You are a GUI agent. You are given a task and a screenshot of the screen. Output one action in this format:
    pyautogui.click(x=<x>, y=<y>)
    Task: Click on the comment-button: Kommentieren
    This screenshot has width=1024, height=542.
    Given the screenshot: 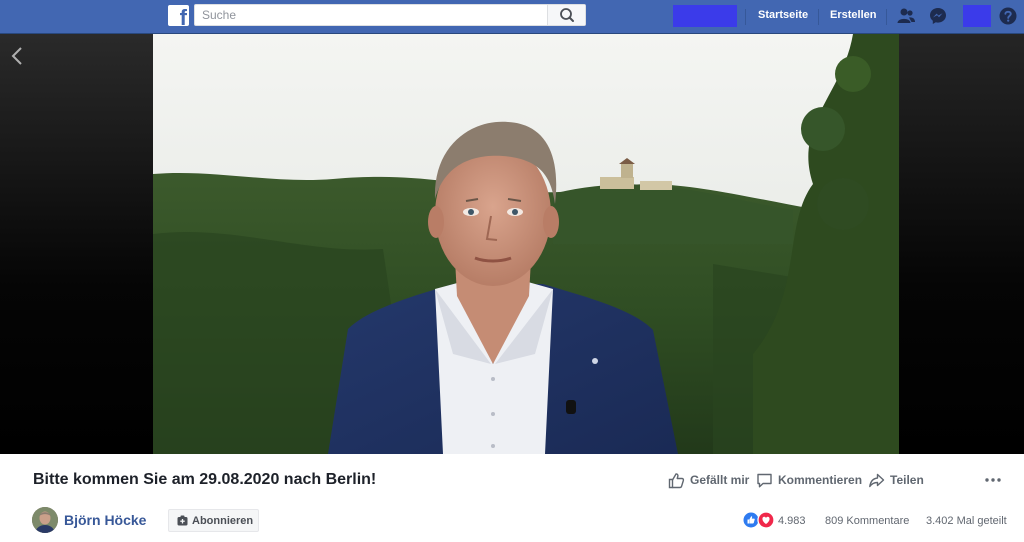 What is the action you would take?
    pyautogui.click(x=809, y=480)
    